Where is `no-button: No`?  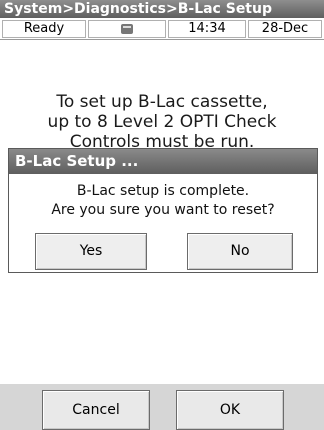
no-button: No is located at coordinates (240, 251).